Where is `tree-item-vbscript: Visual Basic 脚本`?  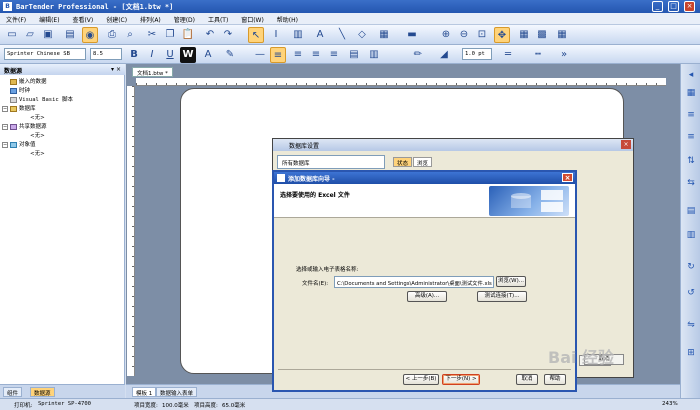 tree-item-vbscript: Visual Basic 脚本 is located at coordinates (41, 99).